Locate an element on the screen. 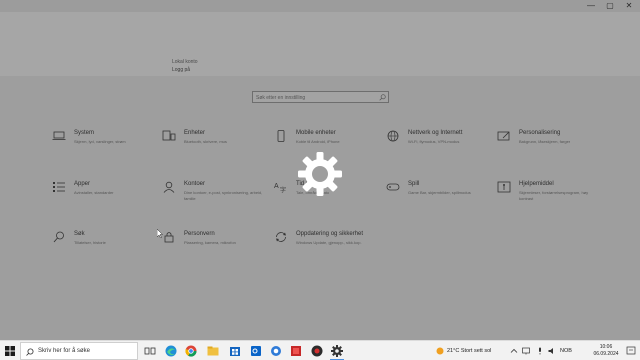  apps-icon is located at coordinates (59, 187).